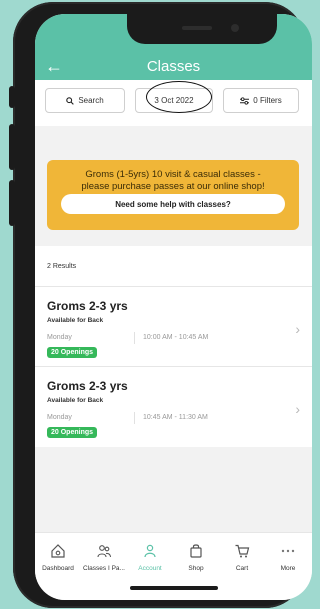 Image resolution: width=320 pixels, height=609 pixels. What do you see at coordinates (70, 100) in the screenshot?
I see `search-icon` at bounding box center [70, 100].